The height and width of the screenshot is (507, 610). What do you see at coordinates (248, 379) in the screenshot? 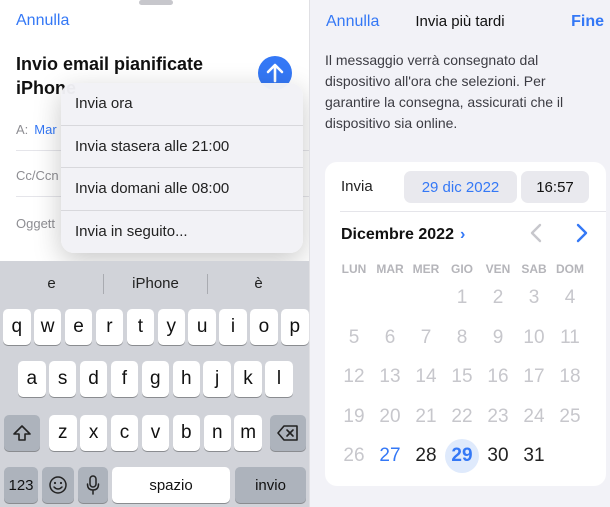
I see `key-7: k` at bounding box center [248, 379].